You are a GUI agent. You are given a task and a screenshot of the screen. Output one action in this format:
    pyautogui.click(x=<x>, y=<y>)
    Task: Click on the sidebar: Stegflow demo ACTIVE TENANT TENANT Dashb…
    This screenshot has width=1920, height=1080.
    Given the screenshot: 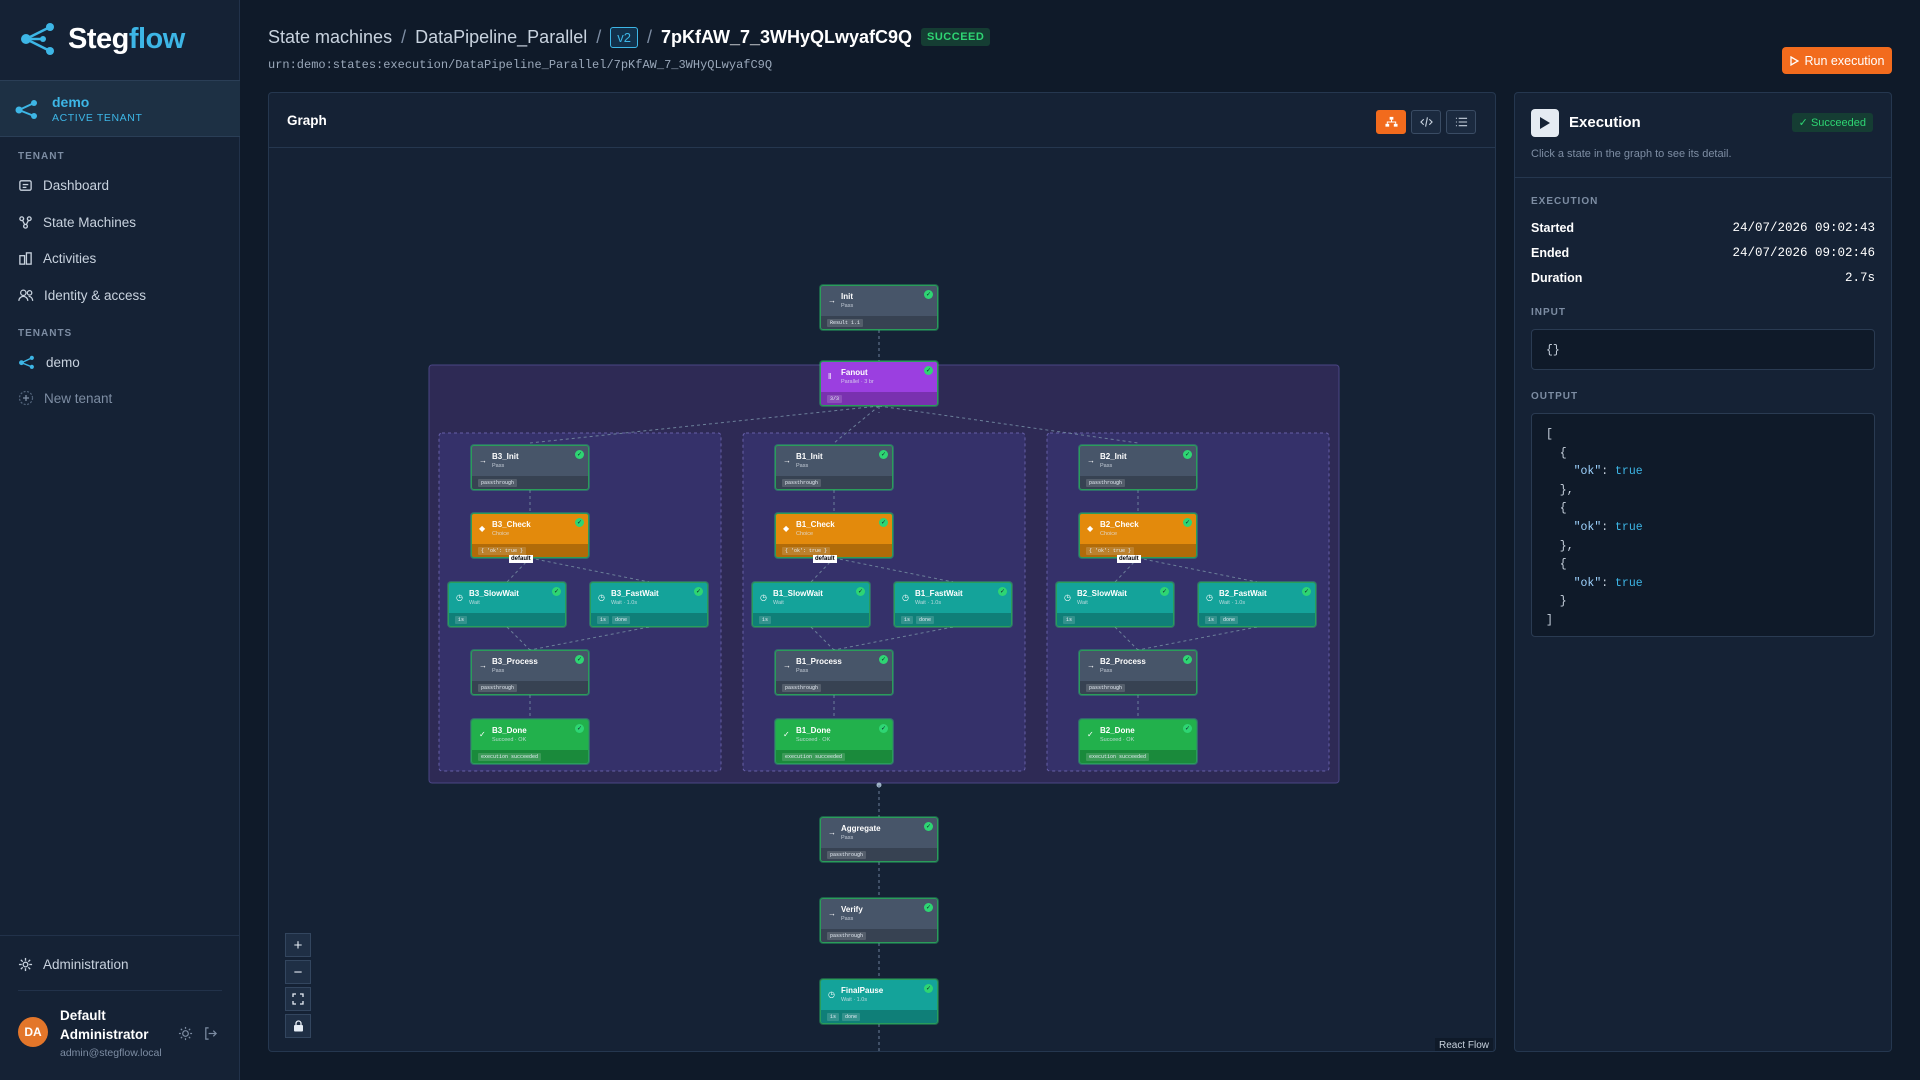 What is the action you would take?
    pyautogui.click(x=120, y=540)
    